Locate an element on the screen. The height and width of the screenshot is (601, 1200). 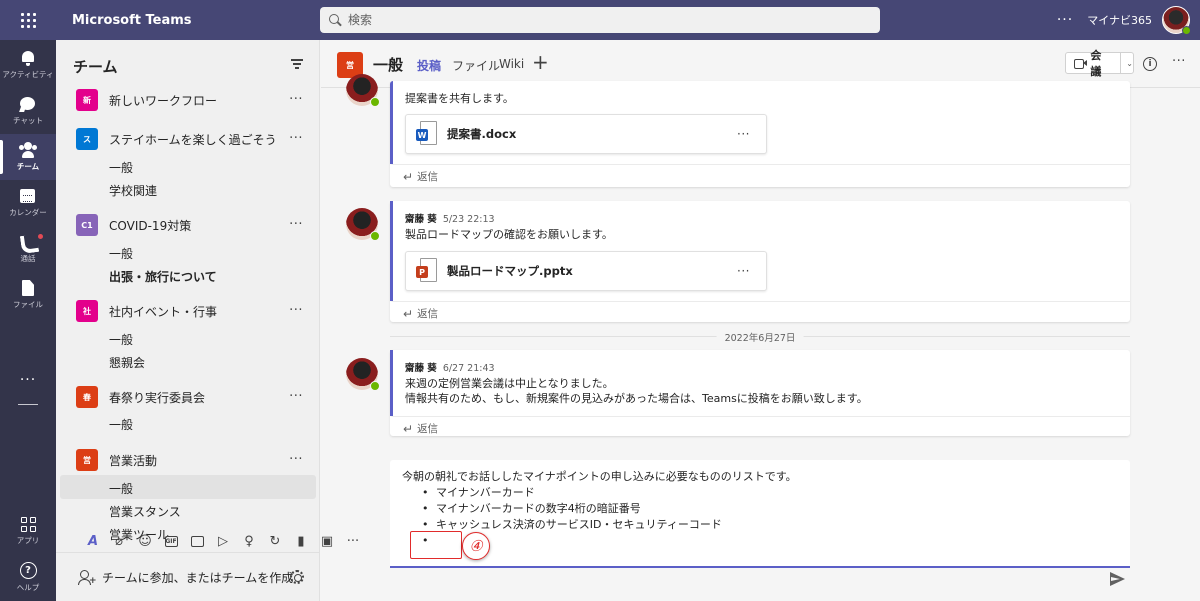
app-launcher-button is located at coordinates (28, 20).